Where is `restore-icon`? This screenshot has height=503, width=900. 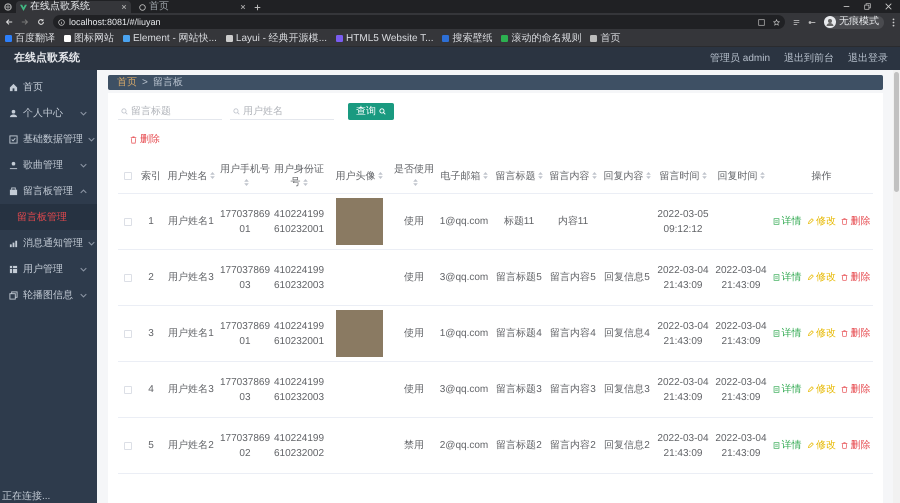 restore-icon is located at coordinates (867, 6).